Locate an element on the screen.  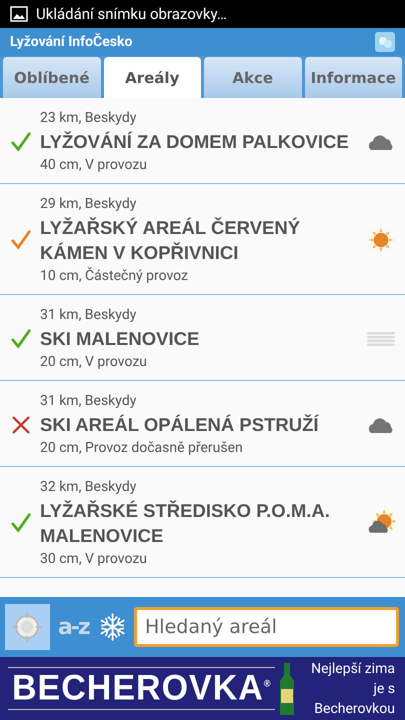
resort-name: SKI AREÁL OPÁLENÁ PSTRUŽÍ is located at coordinates (198, 424).